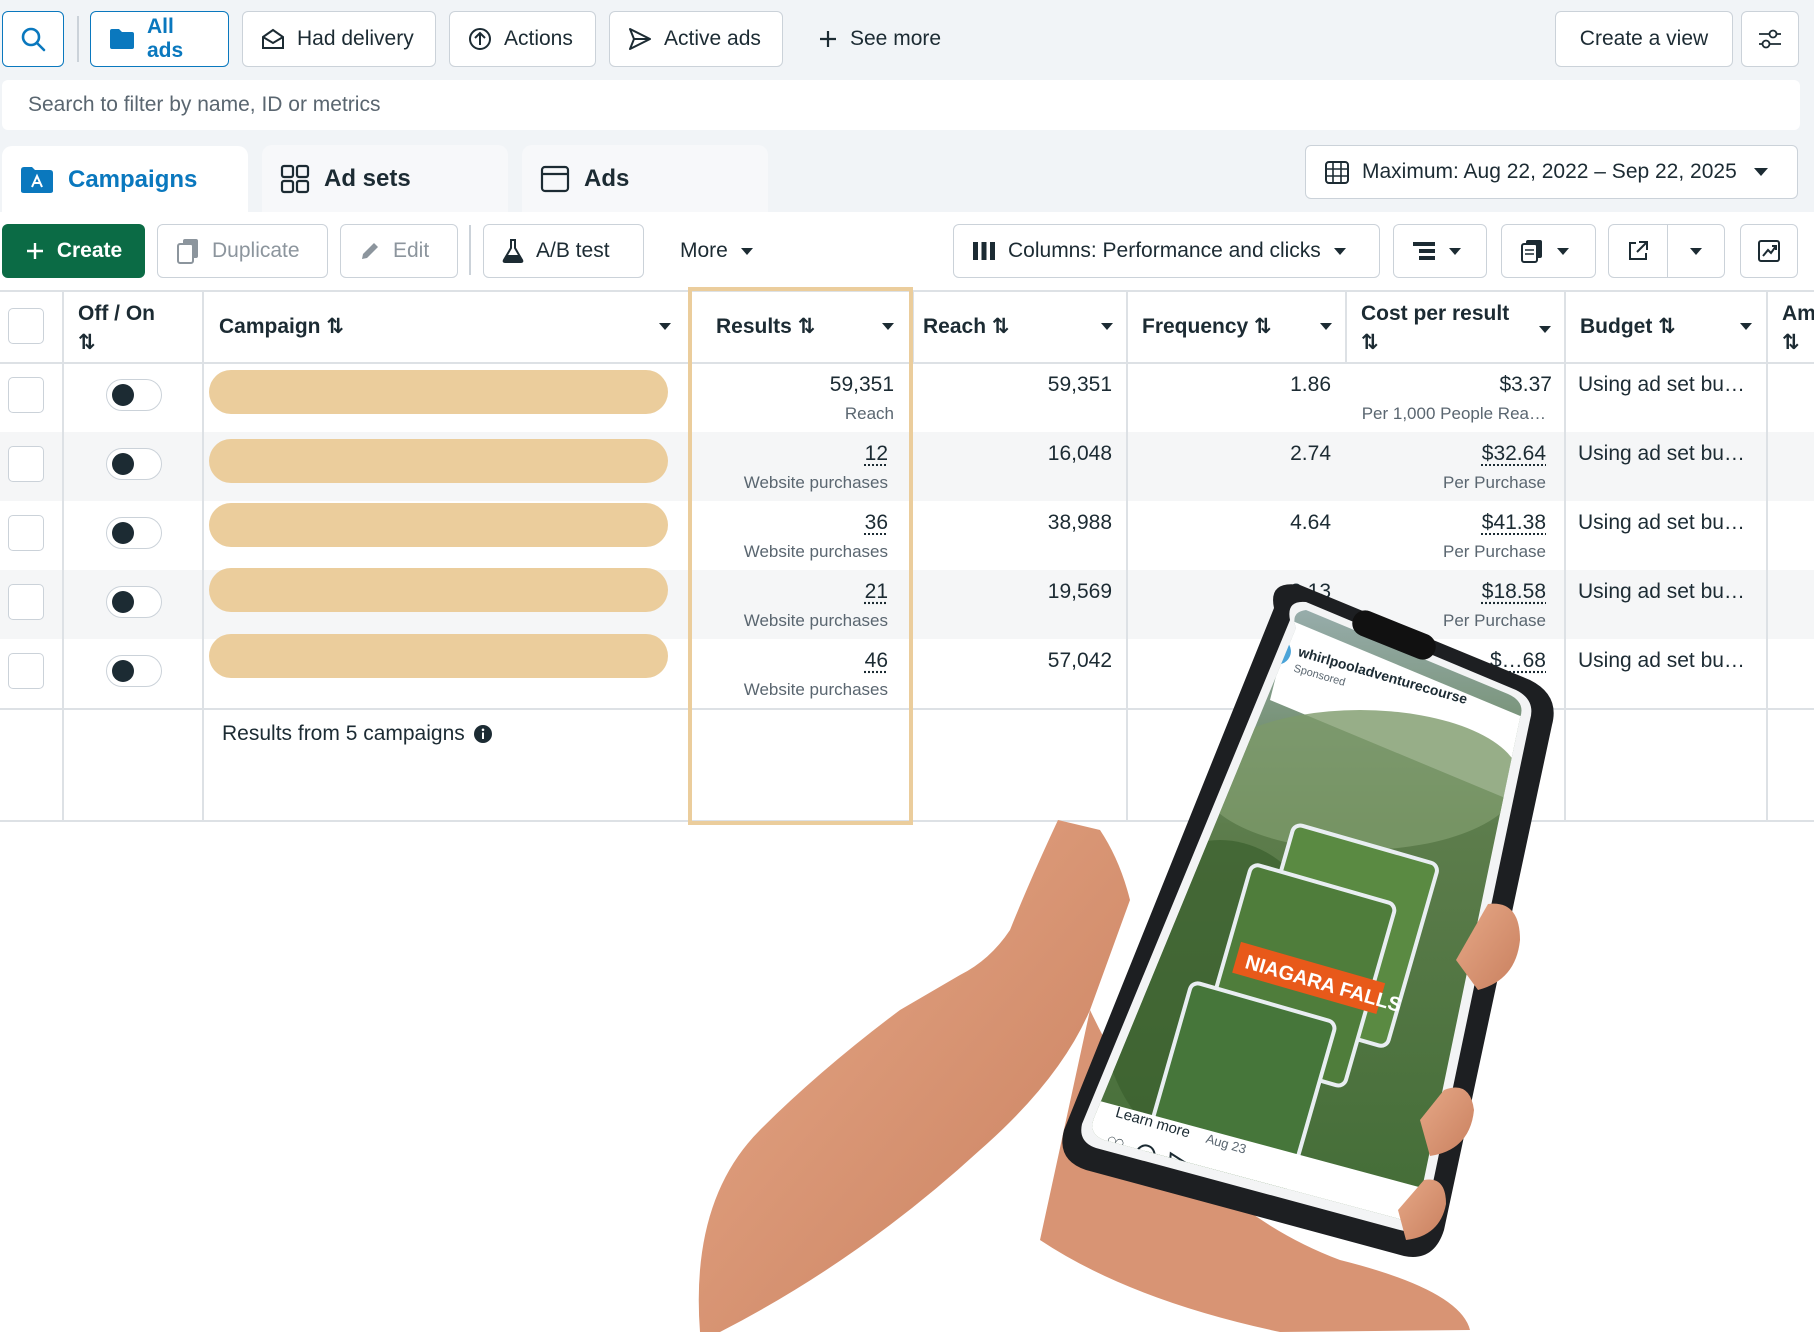 This screenshot has height=1332, width=1814. Describe the element at coordinates (370, 251) in the screenshot. I see `pencil-icon` at that location.